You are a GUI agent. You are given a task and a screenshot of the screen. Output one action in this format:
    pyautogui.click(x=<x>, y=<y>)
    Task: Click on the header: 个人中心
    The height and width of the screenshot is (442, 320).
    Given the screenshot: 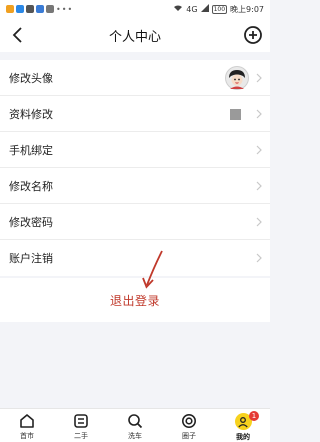 What is the action you would take?
    pyautogui.click(x=135, y=35)
    